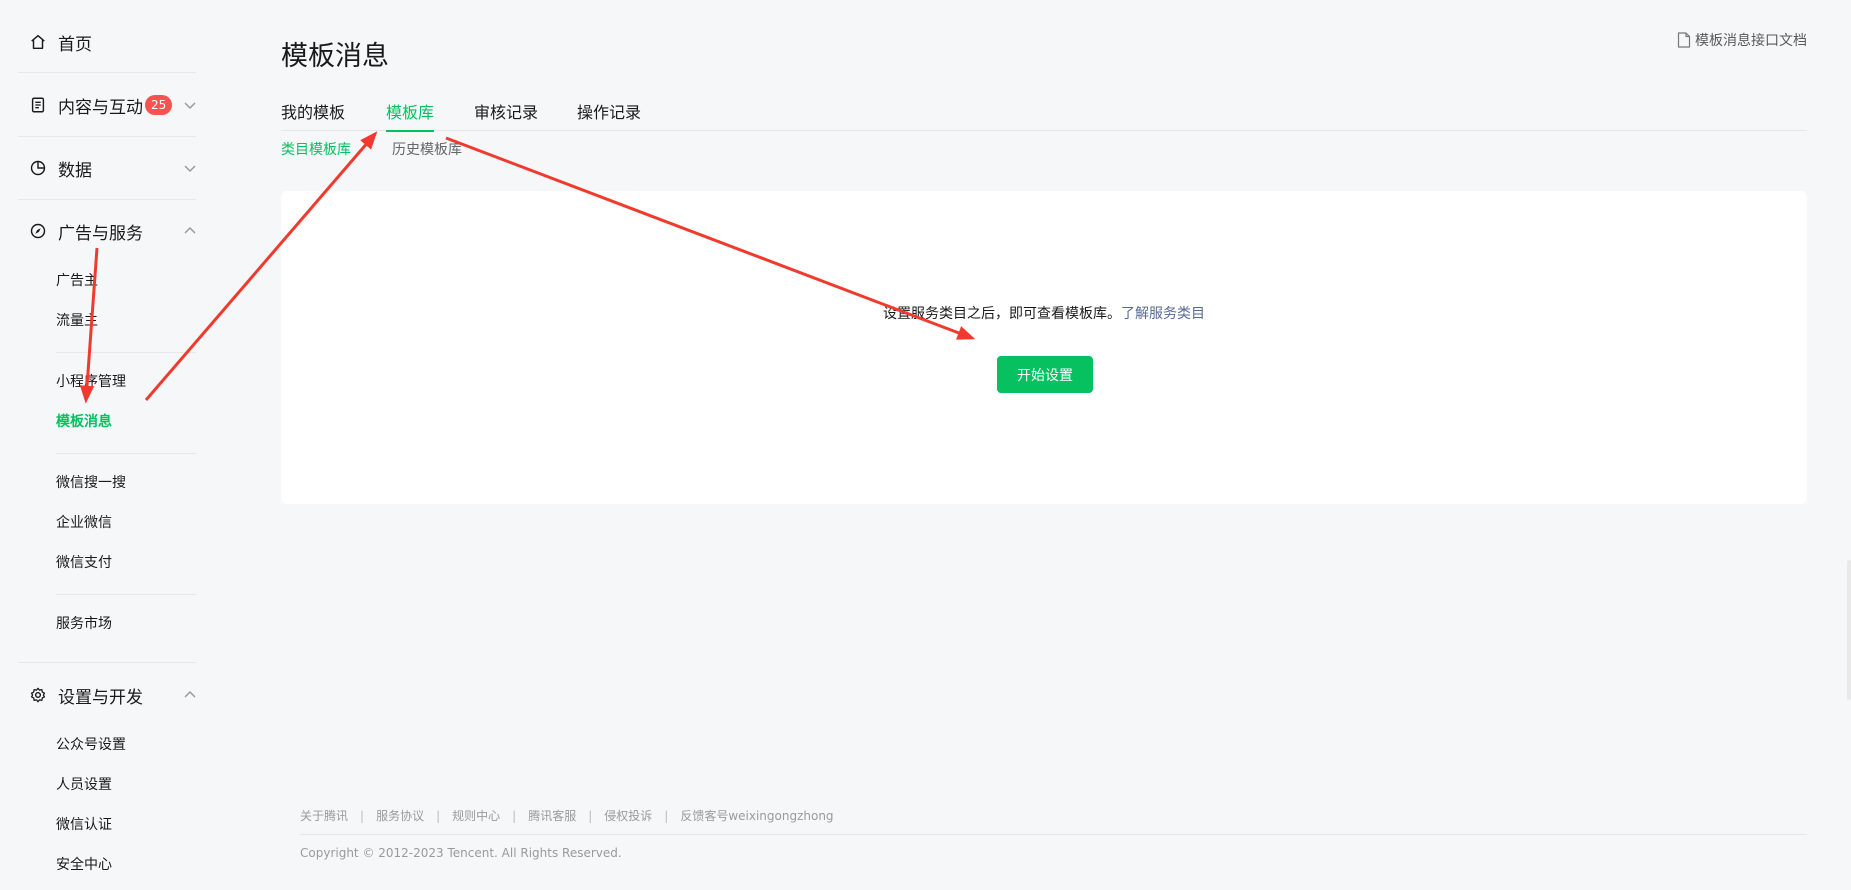  What do you see at coordinates (91, 382) in the screenshot?
I see `sidebar-item-miniprogram: 小程序管理` at bounding box center [91, 382].